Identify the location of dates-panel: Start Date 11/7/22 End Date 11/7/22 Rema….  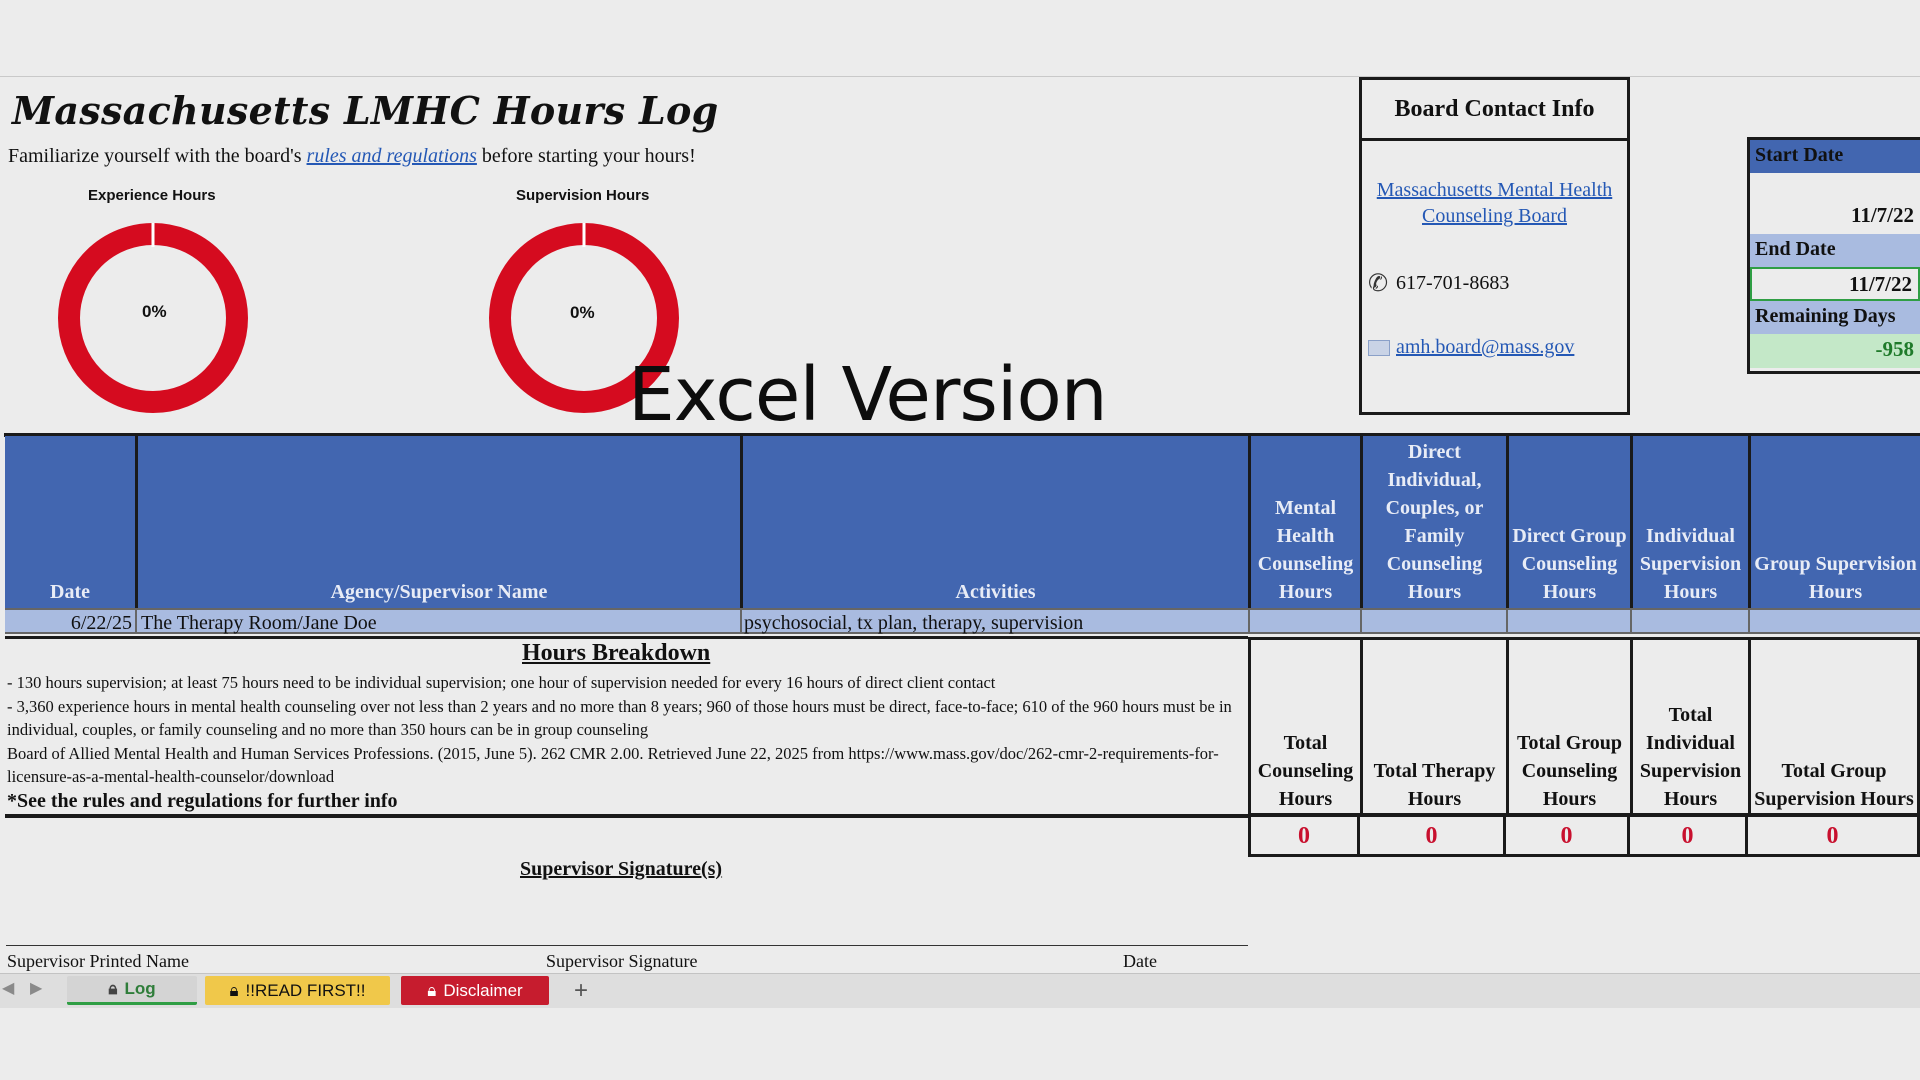
(1833, 255).